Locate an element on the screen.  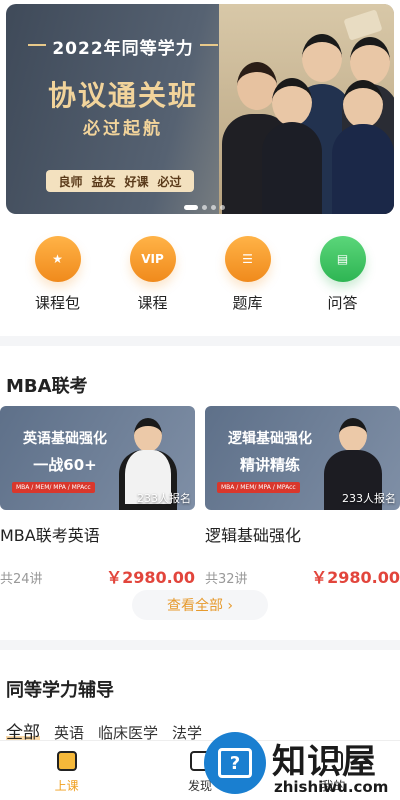
bottom-nav-class: 上课 is located at coordinates (66, 770).